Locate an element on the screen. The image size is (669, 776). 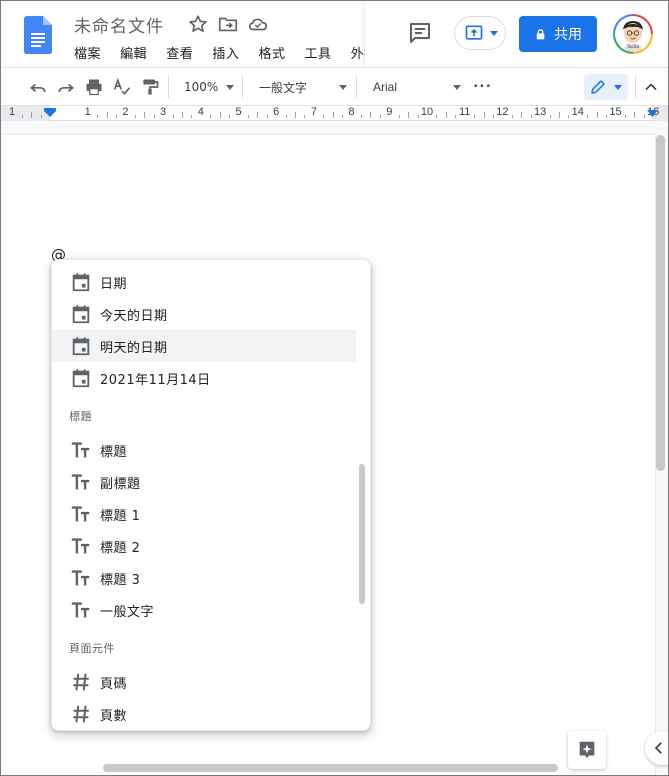
ruler-number: 11 is located at coordinates (464, 112).